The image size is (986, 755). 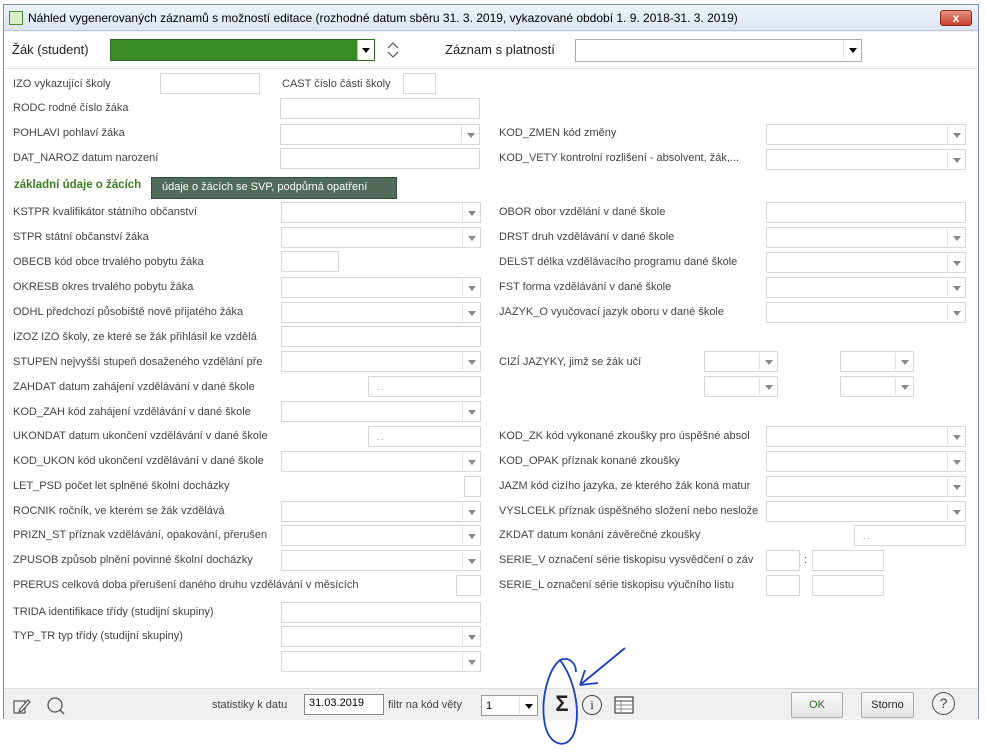 I want to click on obor-label: OBOR obor vzdělání v dané škole, so click(x=582, y=212).